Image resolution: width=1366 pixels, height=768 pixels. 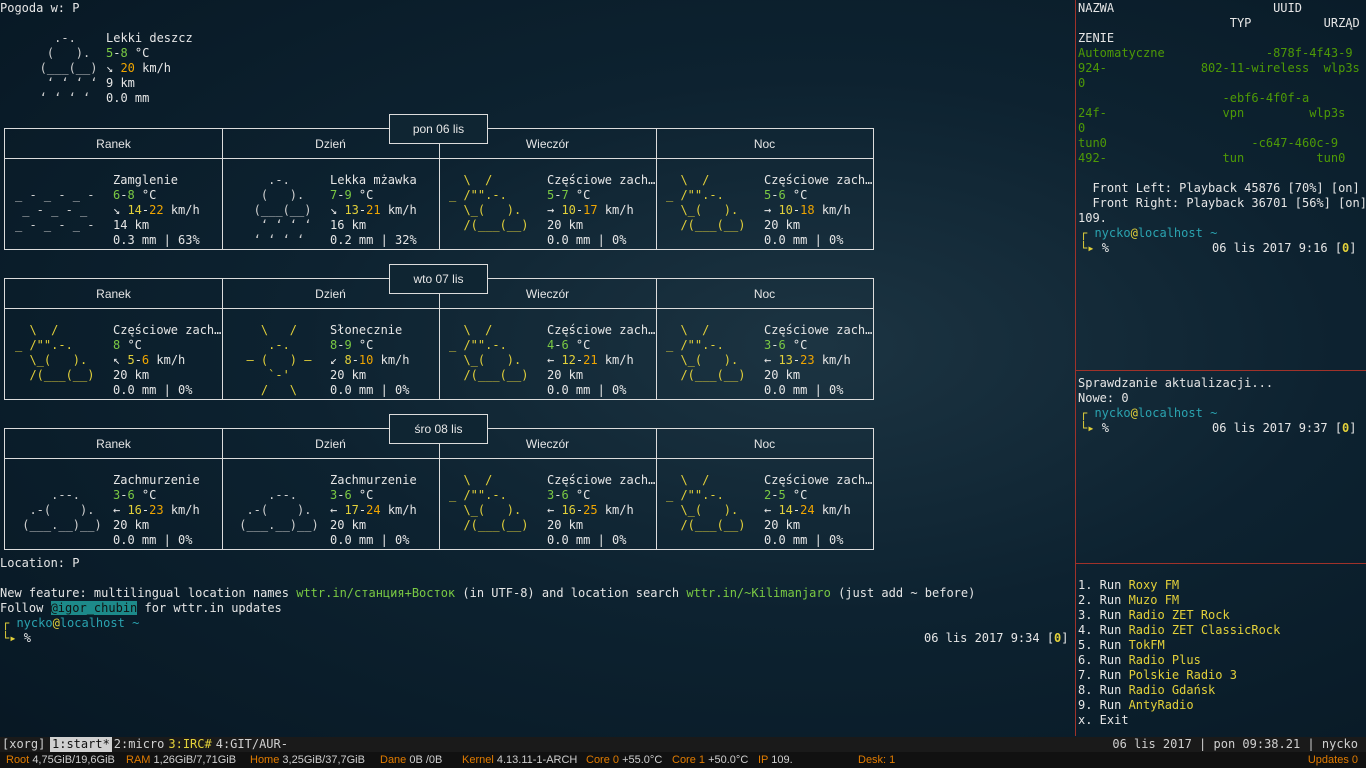 What do you see at coordinates (758, 593) in the screenshot?
I see `feature-link-2: wttr.in/~Kilimanjaro` at bounding box center [758, 593].